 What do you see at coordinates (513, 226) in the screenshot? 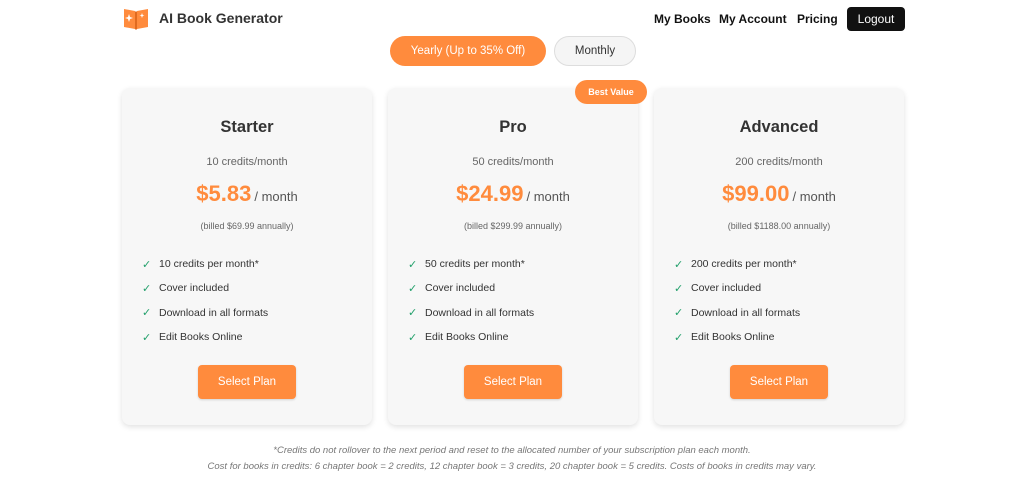
I see `plan-billed-note: (billed $299.99 annually)` at bounding box center [513, 226].